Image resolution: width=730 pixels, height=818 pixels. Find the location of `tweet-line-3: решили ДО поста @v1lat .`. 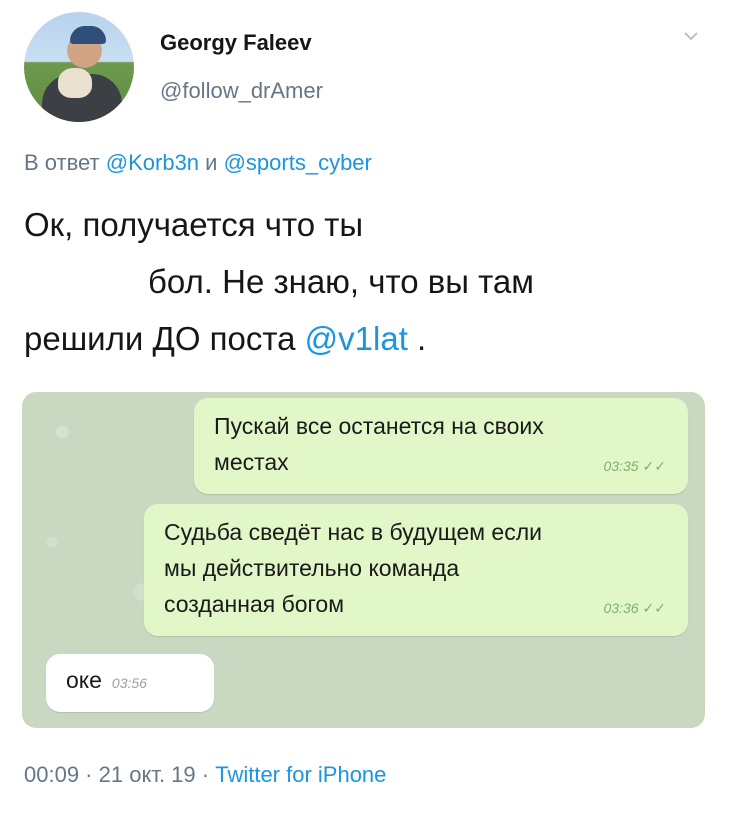

tweet-line-3: решили ДО поста @v1lat . is located at coordinates (364, 338).